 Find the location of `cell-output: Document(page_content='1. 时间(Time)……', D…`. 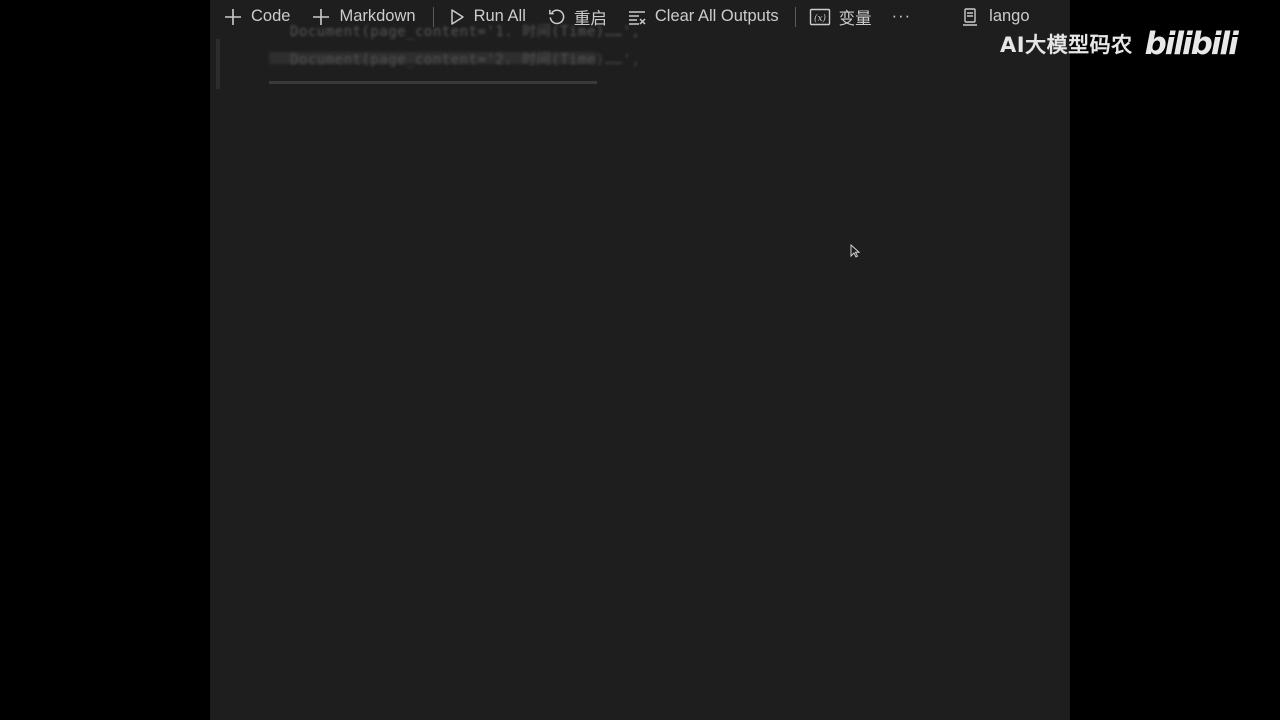

cell-output: Document(page_content='1. 时间(Time)……', D… is located at coordinates (640, 58).